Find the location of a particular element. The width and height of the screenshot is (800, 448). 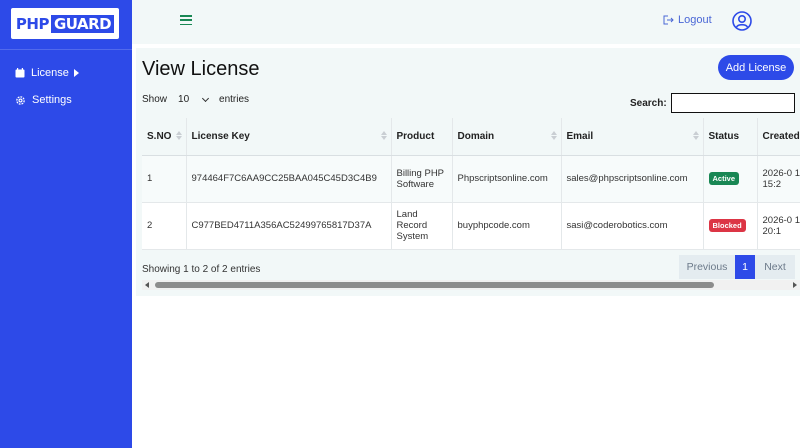

search-input is located at coordinates (732, 103).